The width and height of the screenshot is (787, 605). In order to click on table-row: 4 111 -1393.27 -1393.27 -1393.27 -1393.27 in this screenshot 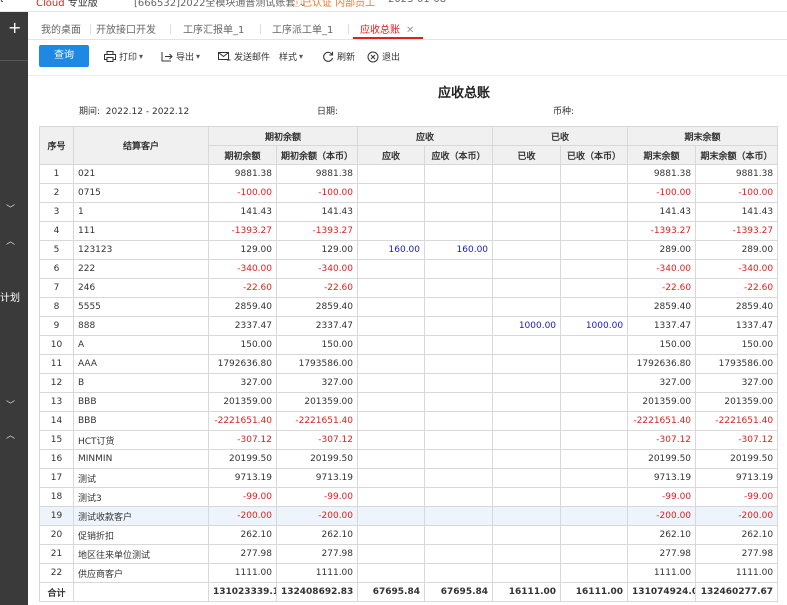, I will do `click(409, 231)`.